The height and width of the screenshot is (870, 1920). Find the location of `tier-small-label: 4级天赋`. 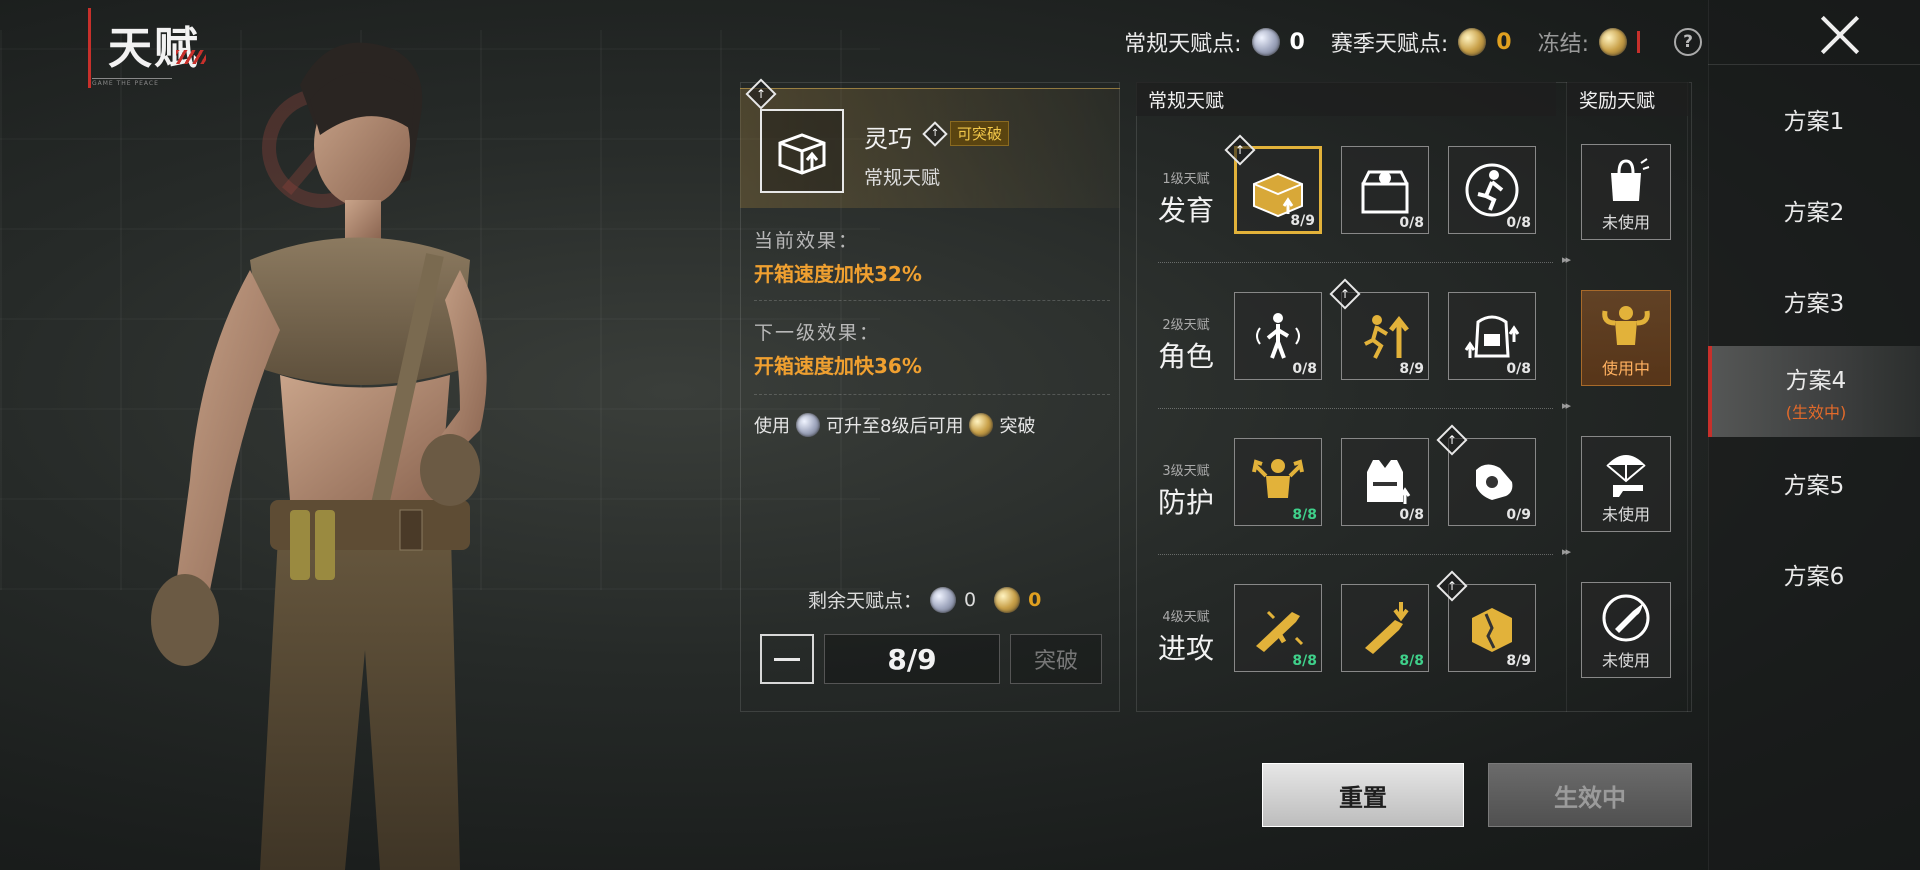

tier-small-label: 4级天赋 is located at coordinates (1186, 617).